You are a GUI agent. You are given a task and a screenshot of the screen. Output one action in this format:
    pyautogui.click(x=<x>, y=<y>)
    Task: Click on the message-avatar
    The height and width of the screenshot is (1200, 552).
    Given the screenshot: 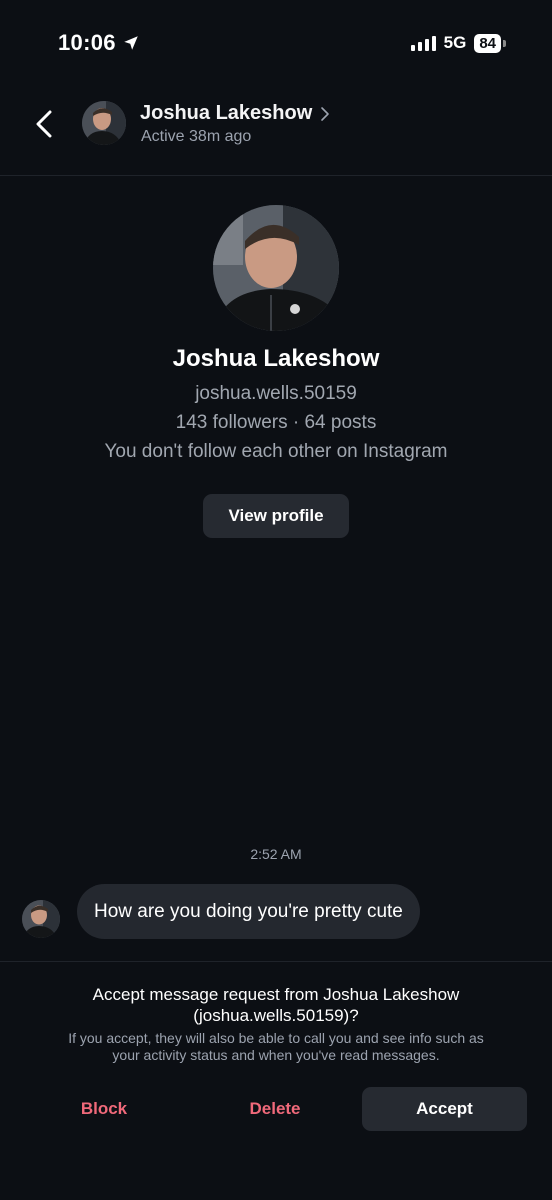 What is the action you would take?
    pyautogui.click(x=41, y=919)
    